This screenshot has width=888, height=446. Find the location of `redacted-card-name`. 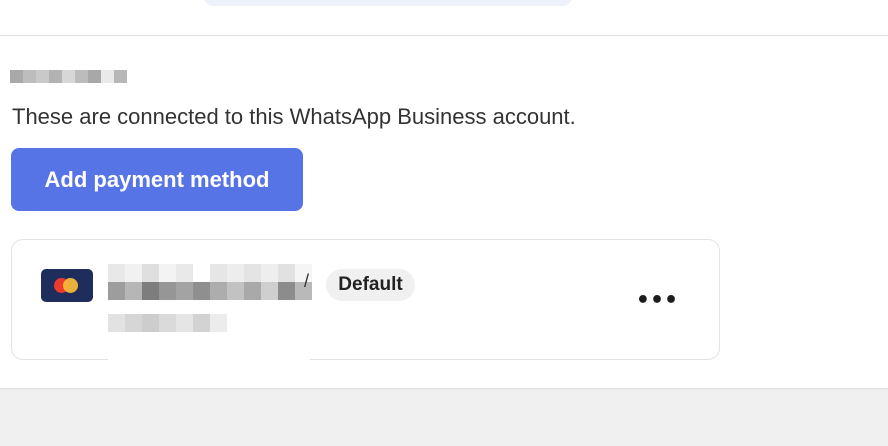

redacted-card-name is located at coordinates (210, 273).